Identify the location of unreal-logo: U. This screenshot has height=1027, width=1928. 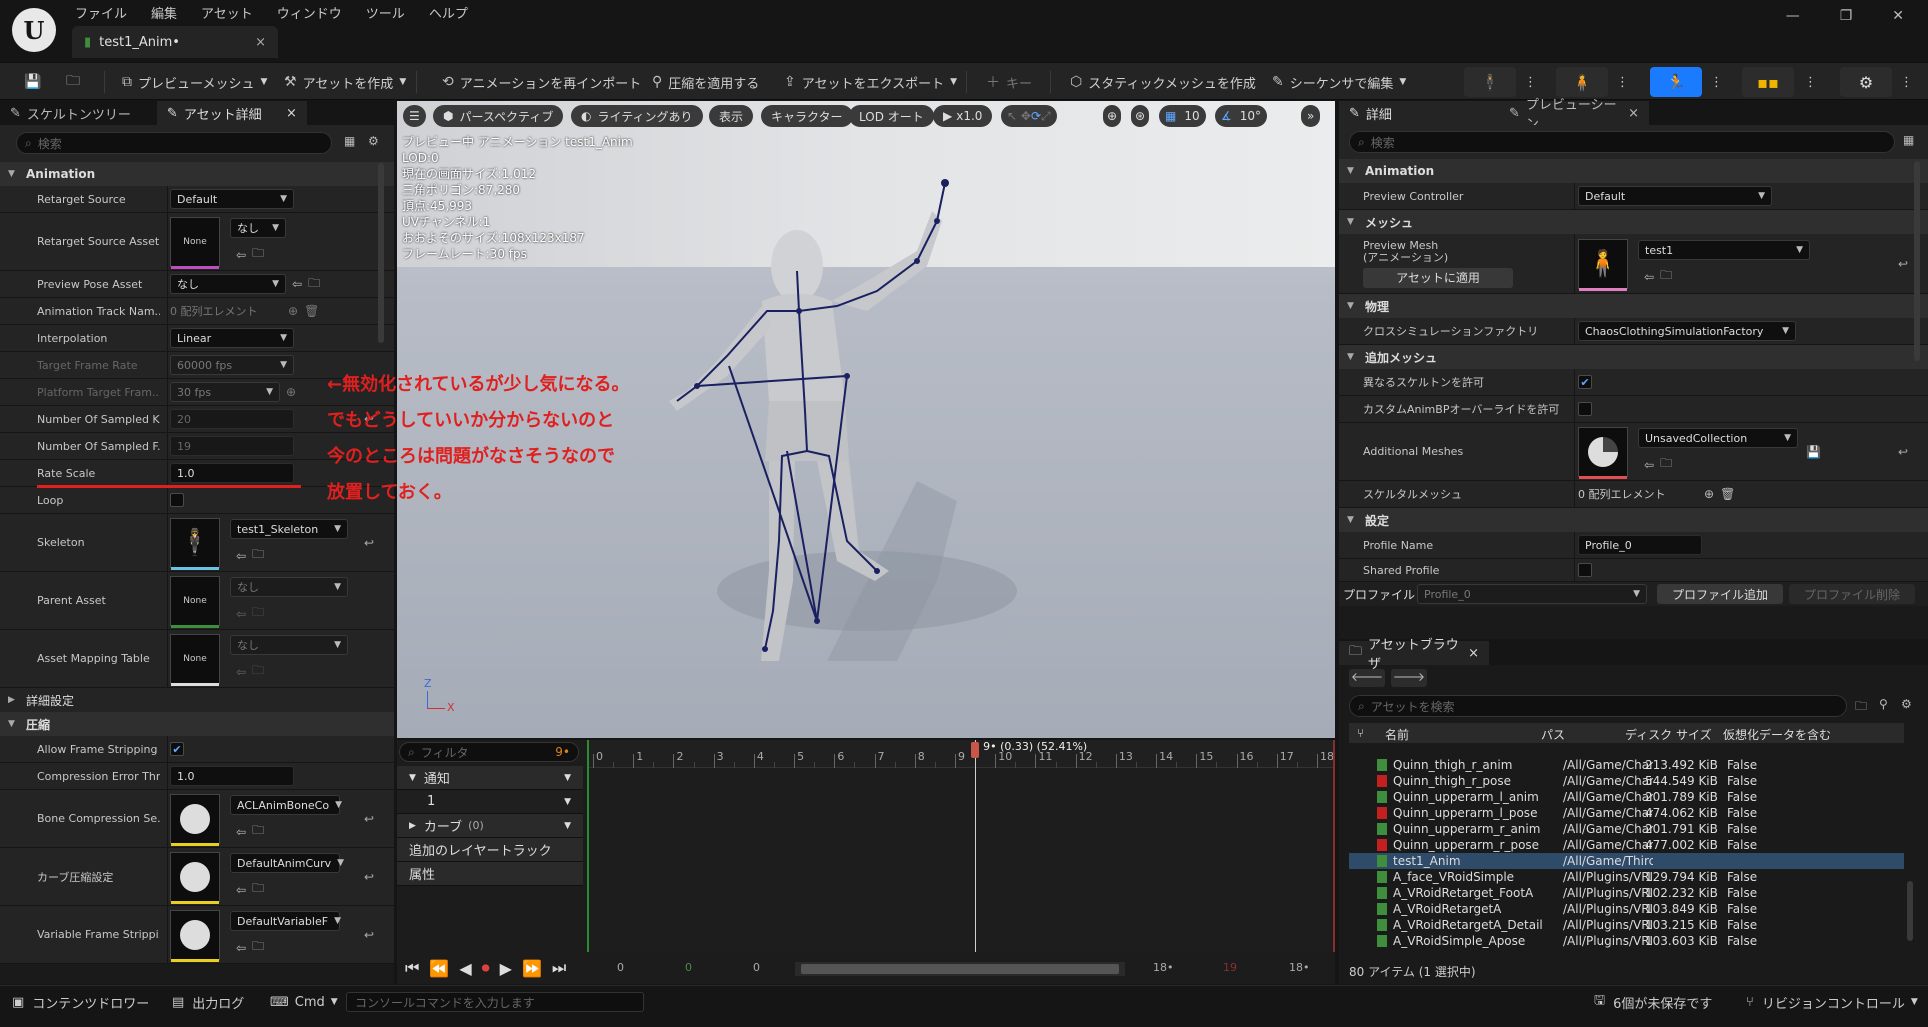
(34, 30).